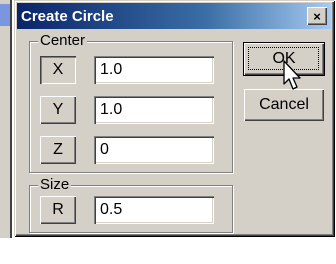 The width and height of the screenshot is (336, 264). I want to click on title-bar: Create Circle ×, so click(174, 16).